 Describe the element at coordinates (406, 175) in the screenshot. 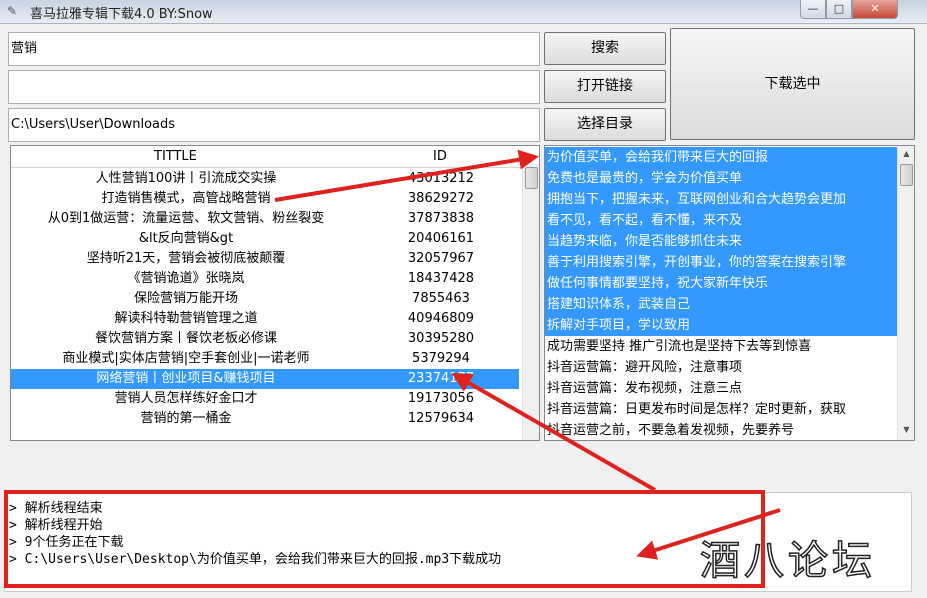

I see `arrow-album-to-tracks` at that location.